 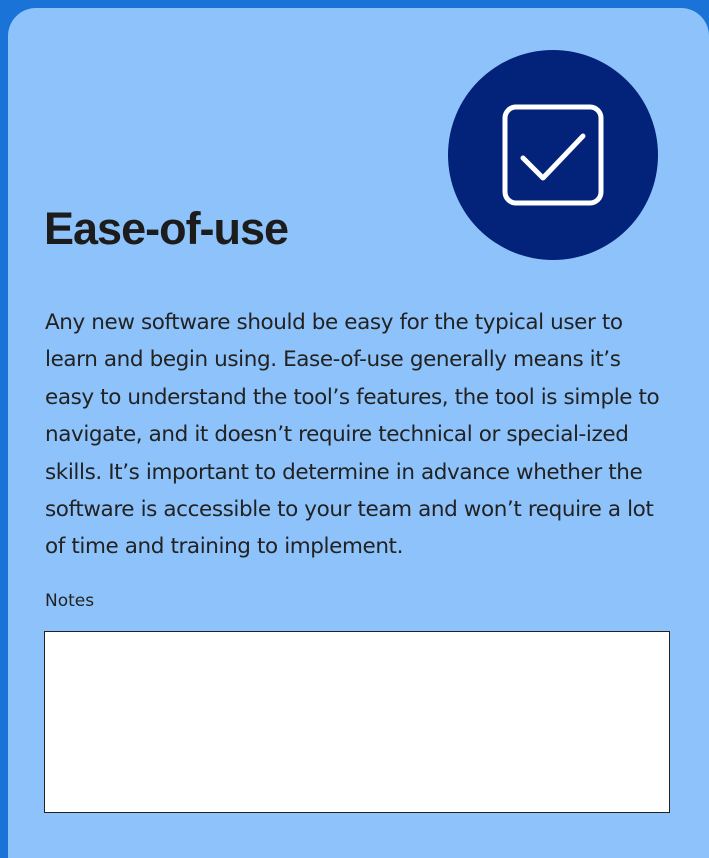 I want to click on check-badge, so click(x=553, y=155).